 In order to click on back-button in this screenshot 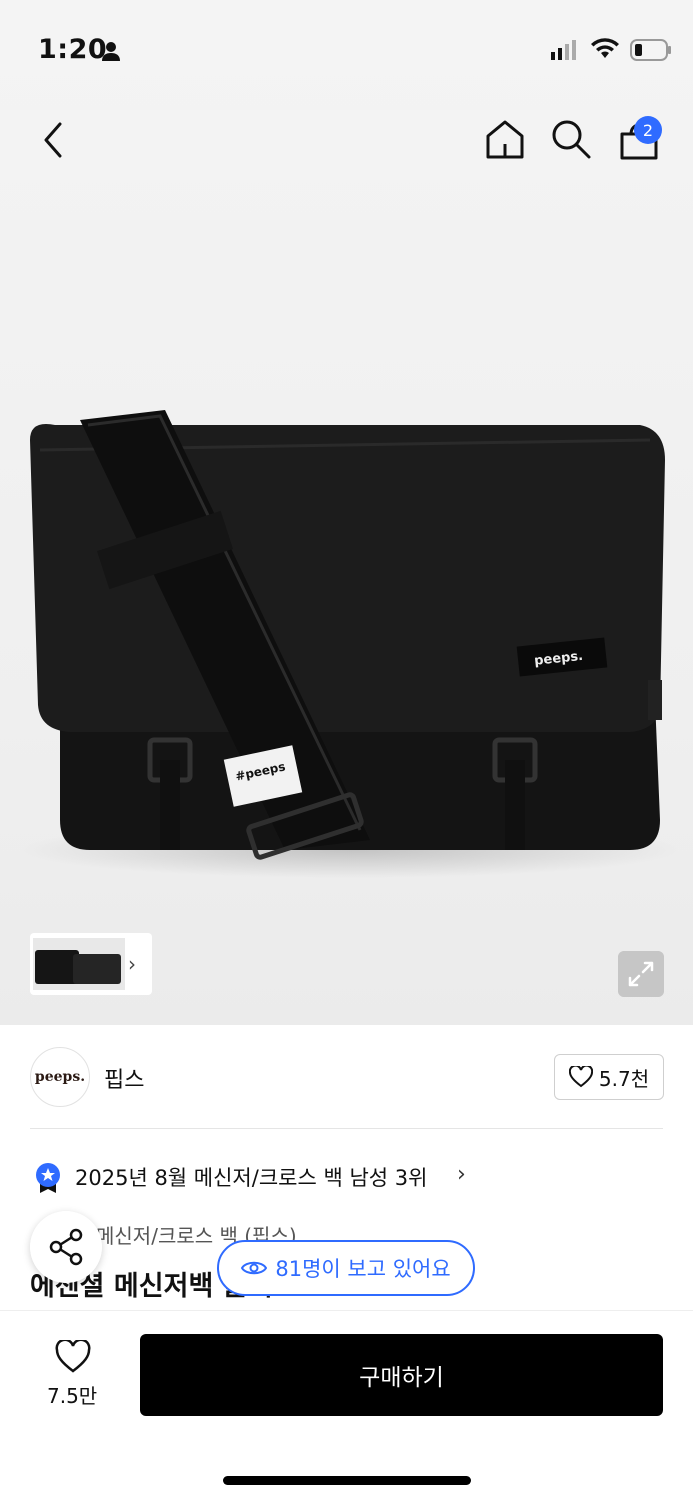, I will do `click(54, 140)`.